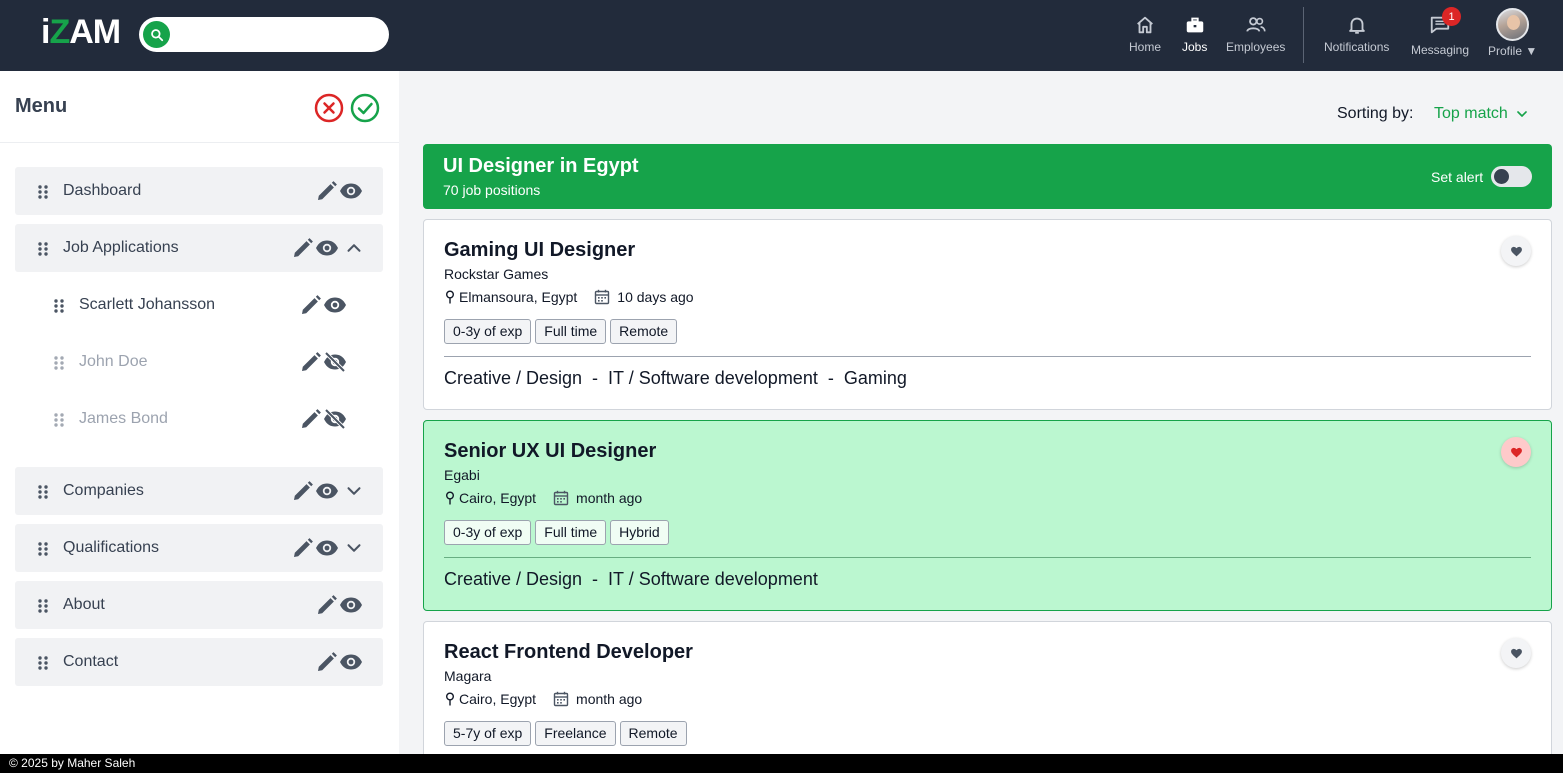 The height and width of the screenshot is (773, 1563). I want to click on footer: © 2025 by Maher Saleh, so click(781, 763).